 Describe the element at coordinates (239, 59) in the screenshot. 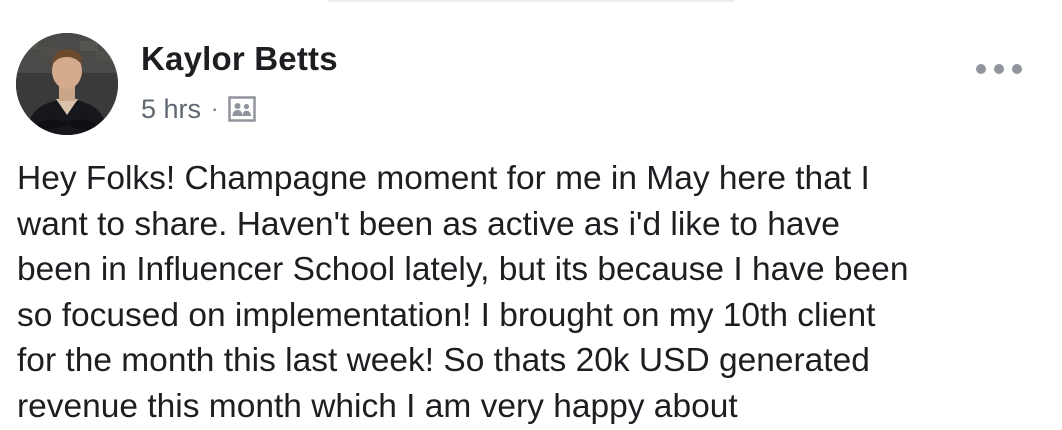

I see `author-name: Kaylor Betts` at that location.